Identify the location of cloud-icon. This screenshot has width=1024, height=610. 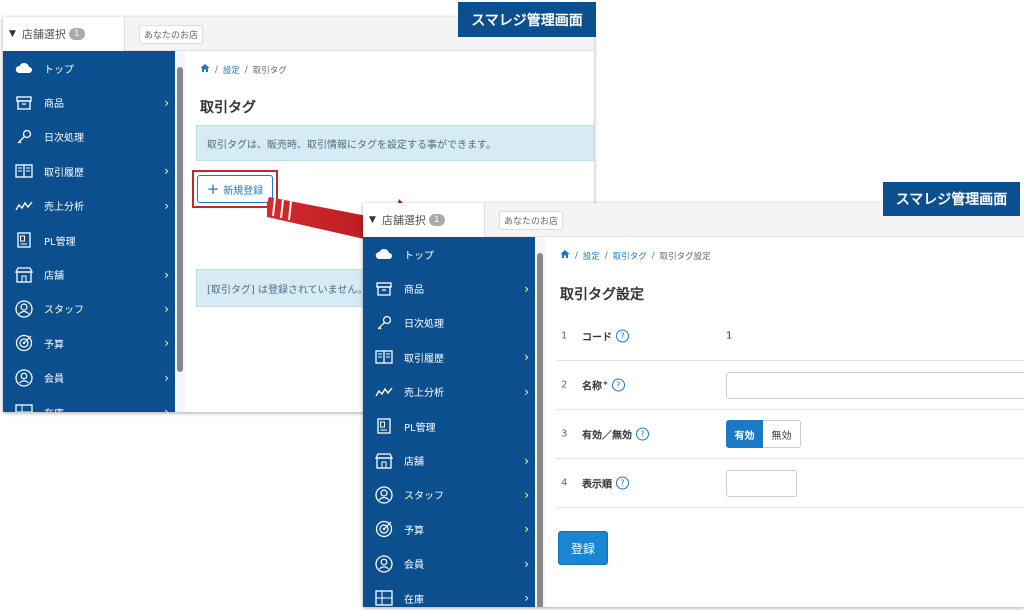
(24, 68).